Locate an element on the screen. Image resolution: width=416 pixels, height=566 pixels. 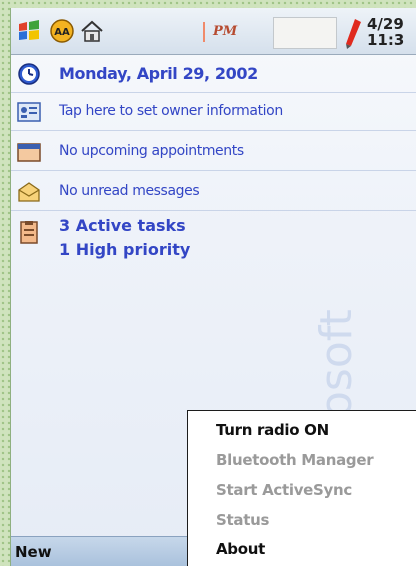
new-button: New is located at coordinates (33, 552).